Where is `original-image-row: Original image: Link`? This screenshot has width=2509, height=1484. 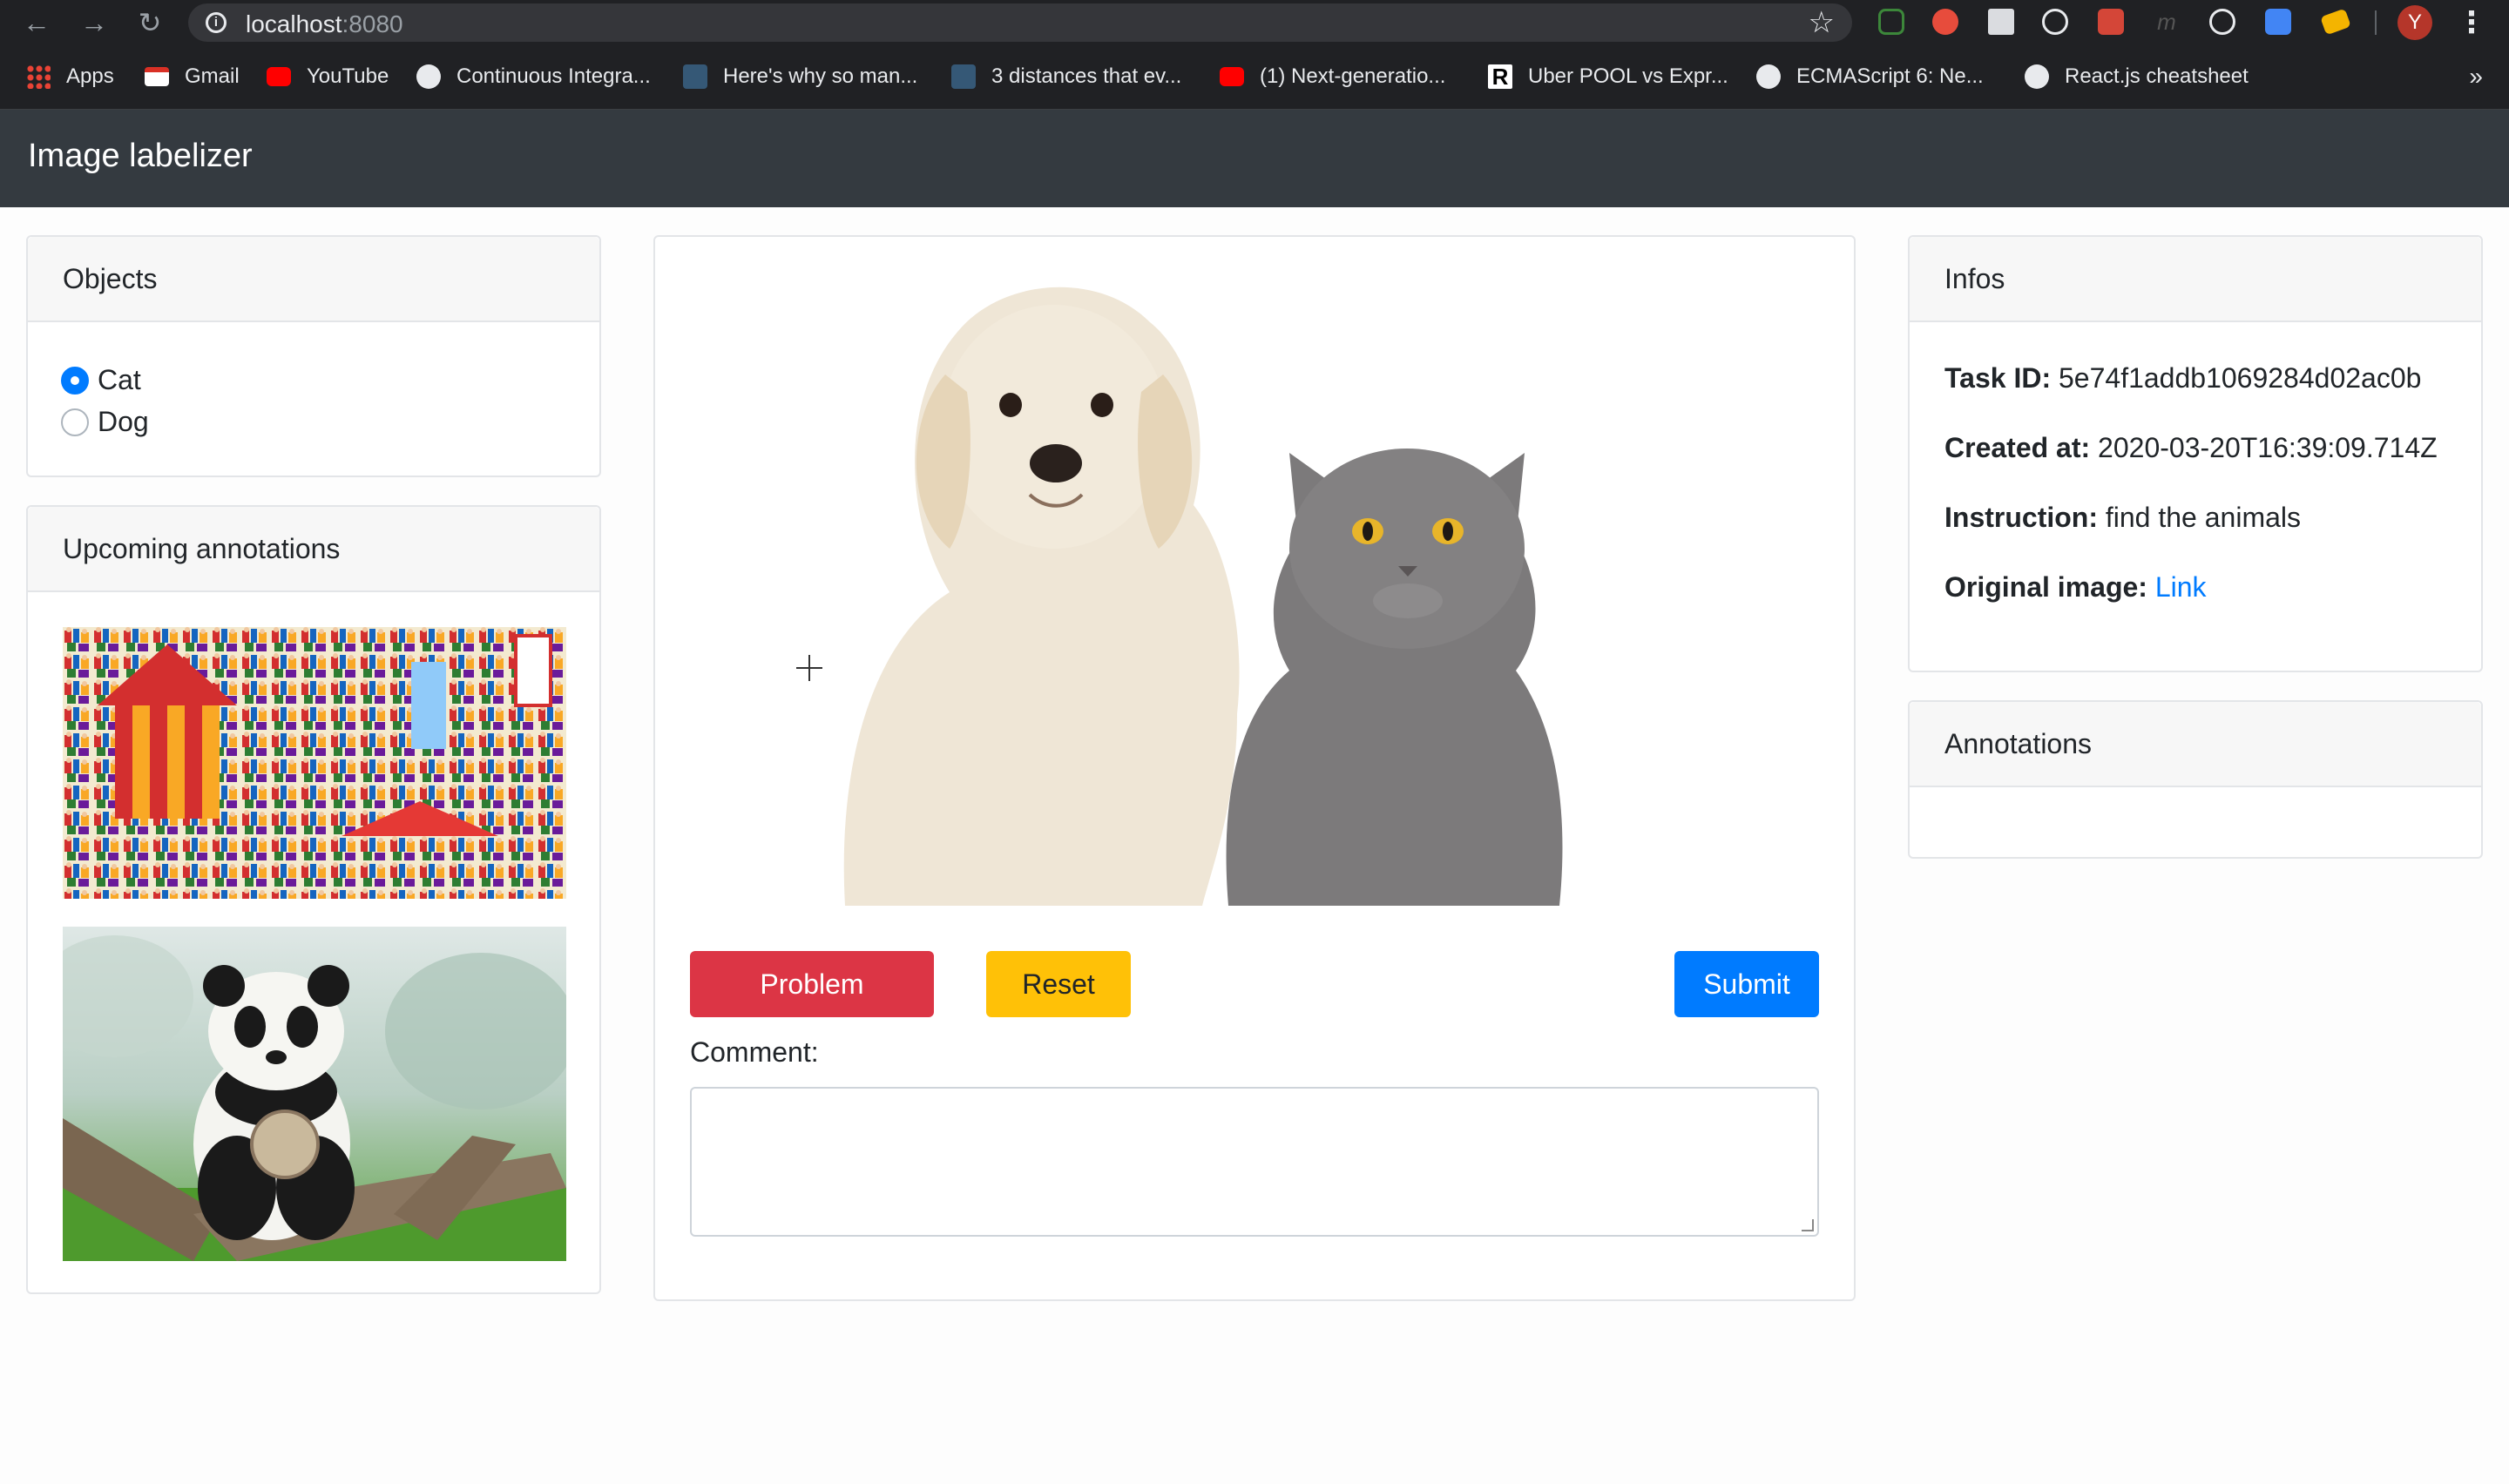 original-image-row: Original image: Link is located at coordinates (2075, 587).